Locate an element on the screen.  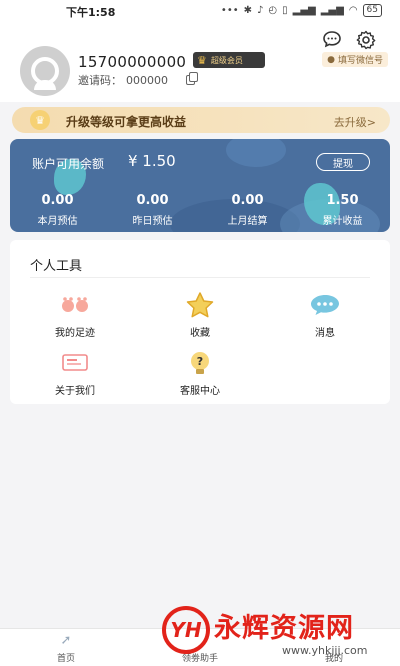
status-bar: 下午1:58 ••• ✱ ♪ ◴ ▯ ▂▄▆ ▂▄▆ ◠ 65 is located at coordinates (200, 11).